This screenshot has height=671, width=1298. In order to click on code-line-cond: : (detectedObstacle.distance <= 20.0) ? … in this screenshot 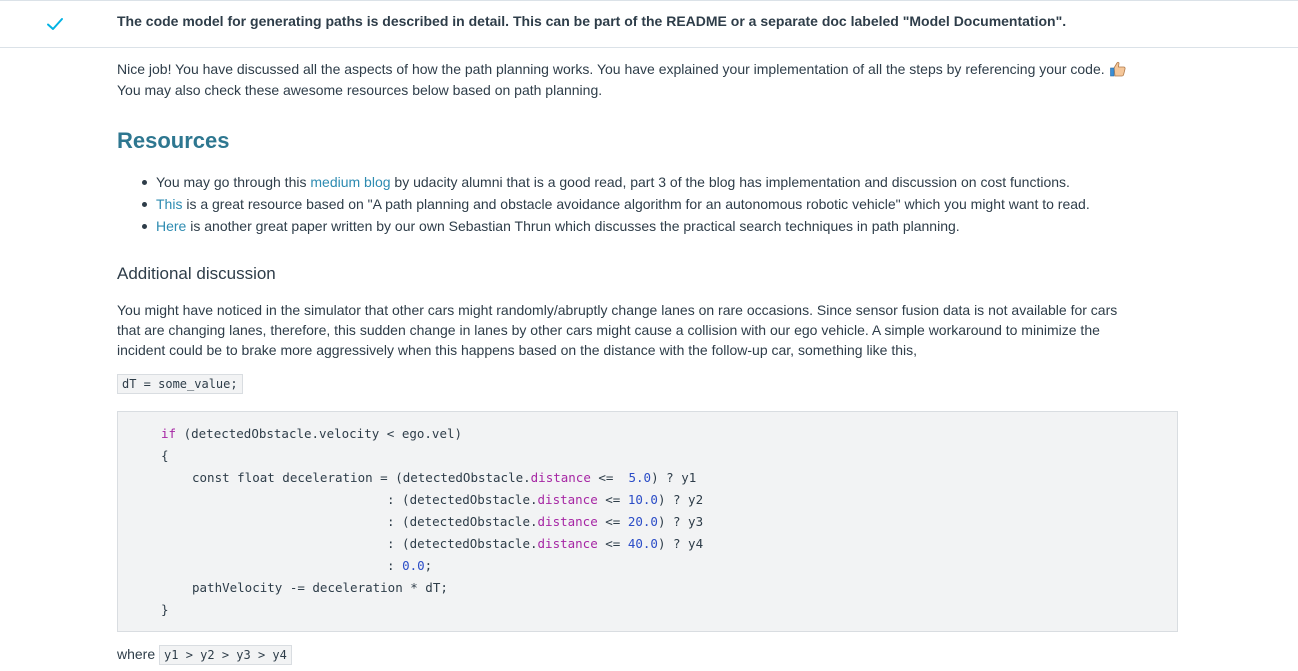, I will do `click(545, 522)`.